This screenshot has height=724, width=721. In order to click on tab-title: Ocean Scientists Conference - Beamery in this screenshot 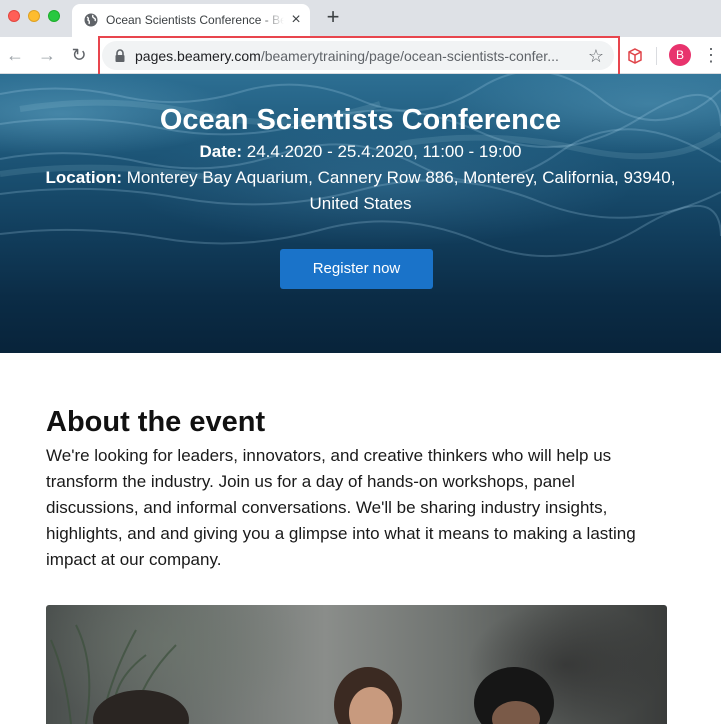, I will do `click(195, 20)`.